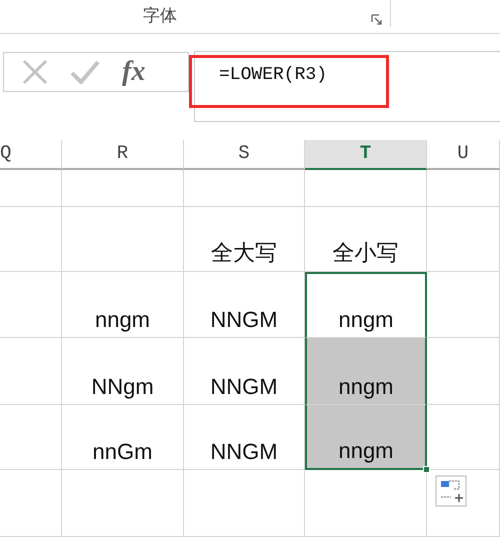  I want to click on table-cell: NNgm, so click(123, 371).